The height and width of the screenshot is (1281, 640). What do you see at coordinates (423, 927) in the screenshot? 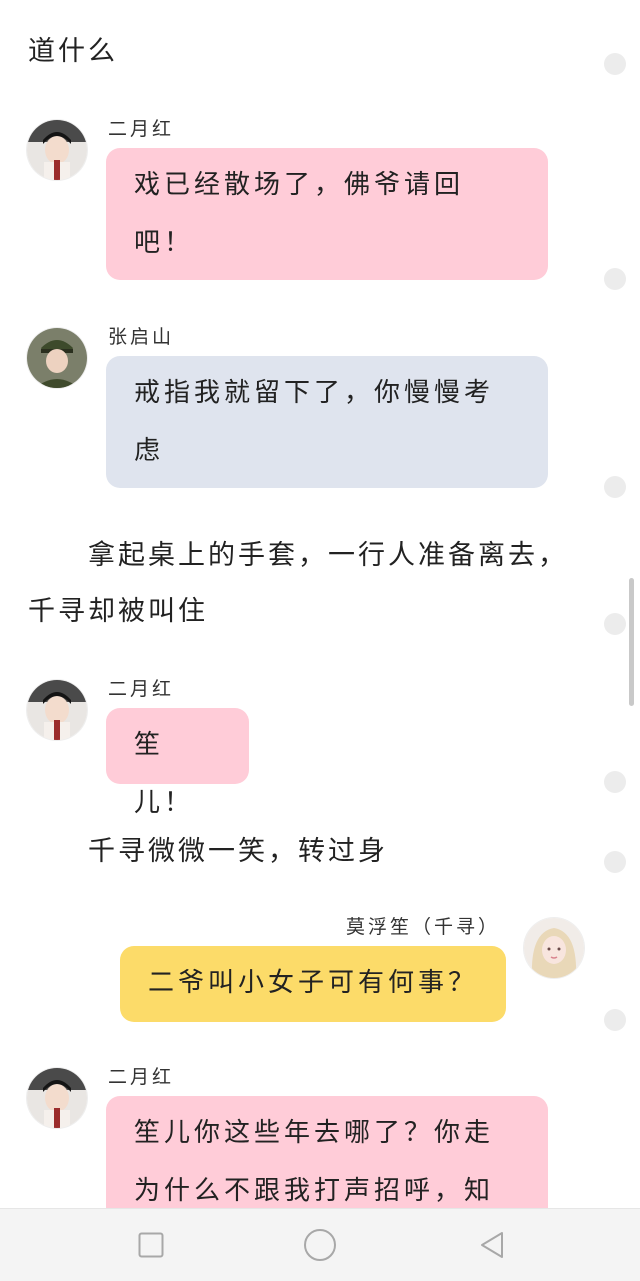
I see `speaker-name: 莫浮笙（千寻）` at bounding box center [423, 927].